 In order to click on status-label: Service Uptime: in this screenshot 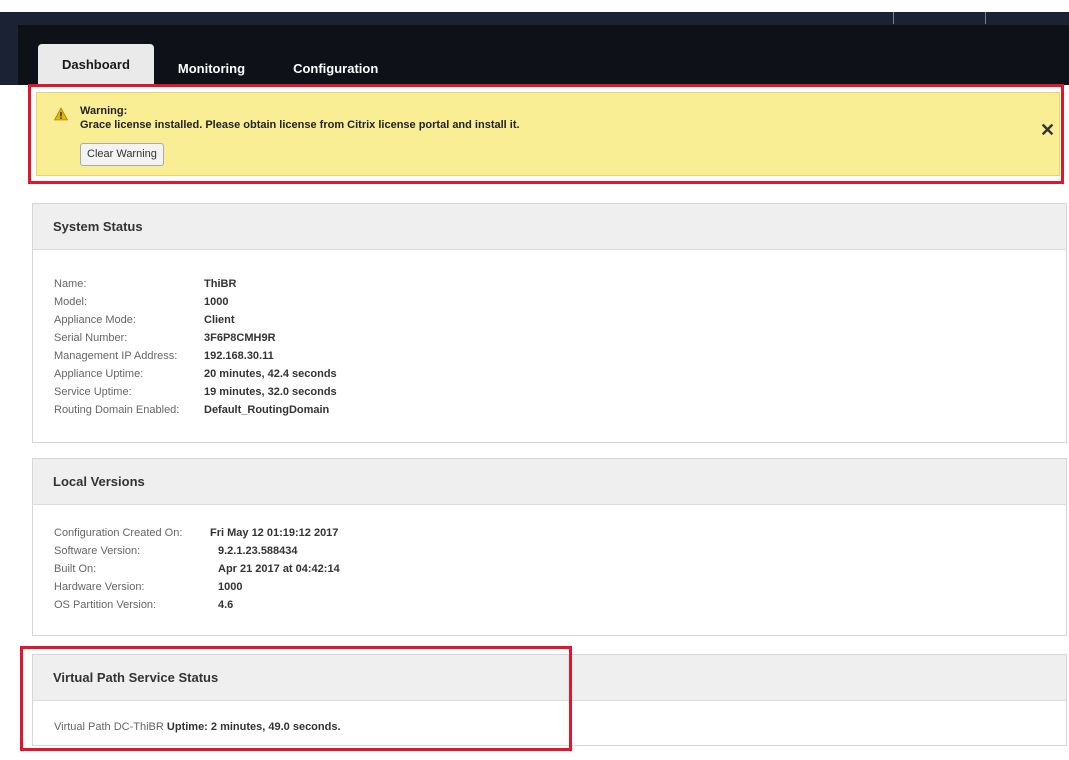, I will do `click(93, 392)`.